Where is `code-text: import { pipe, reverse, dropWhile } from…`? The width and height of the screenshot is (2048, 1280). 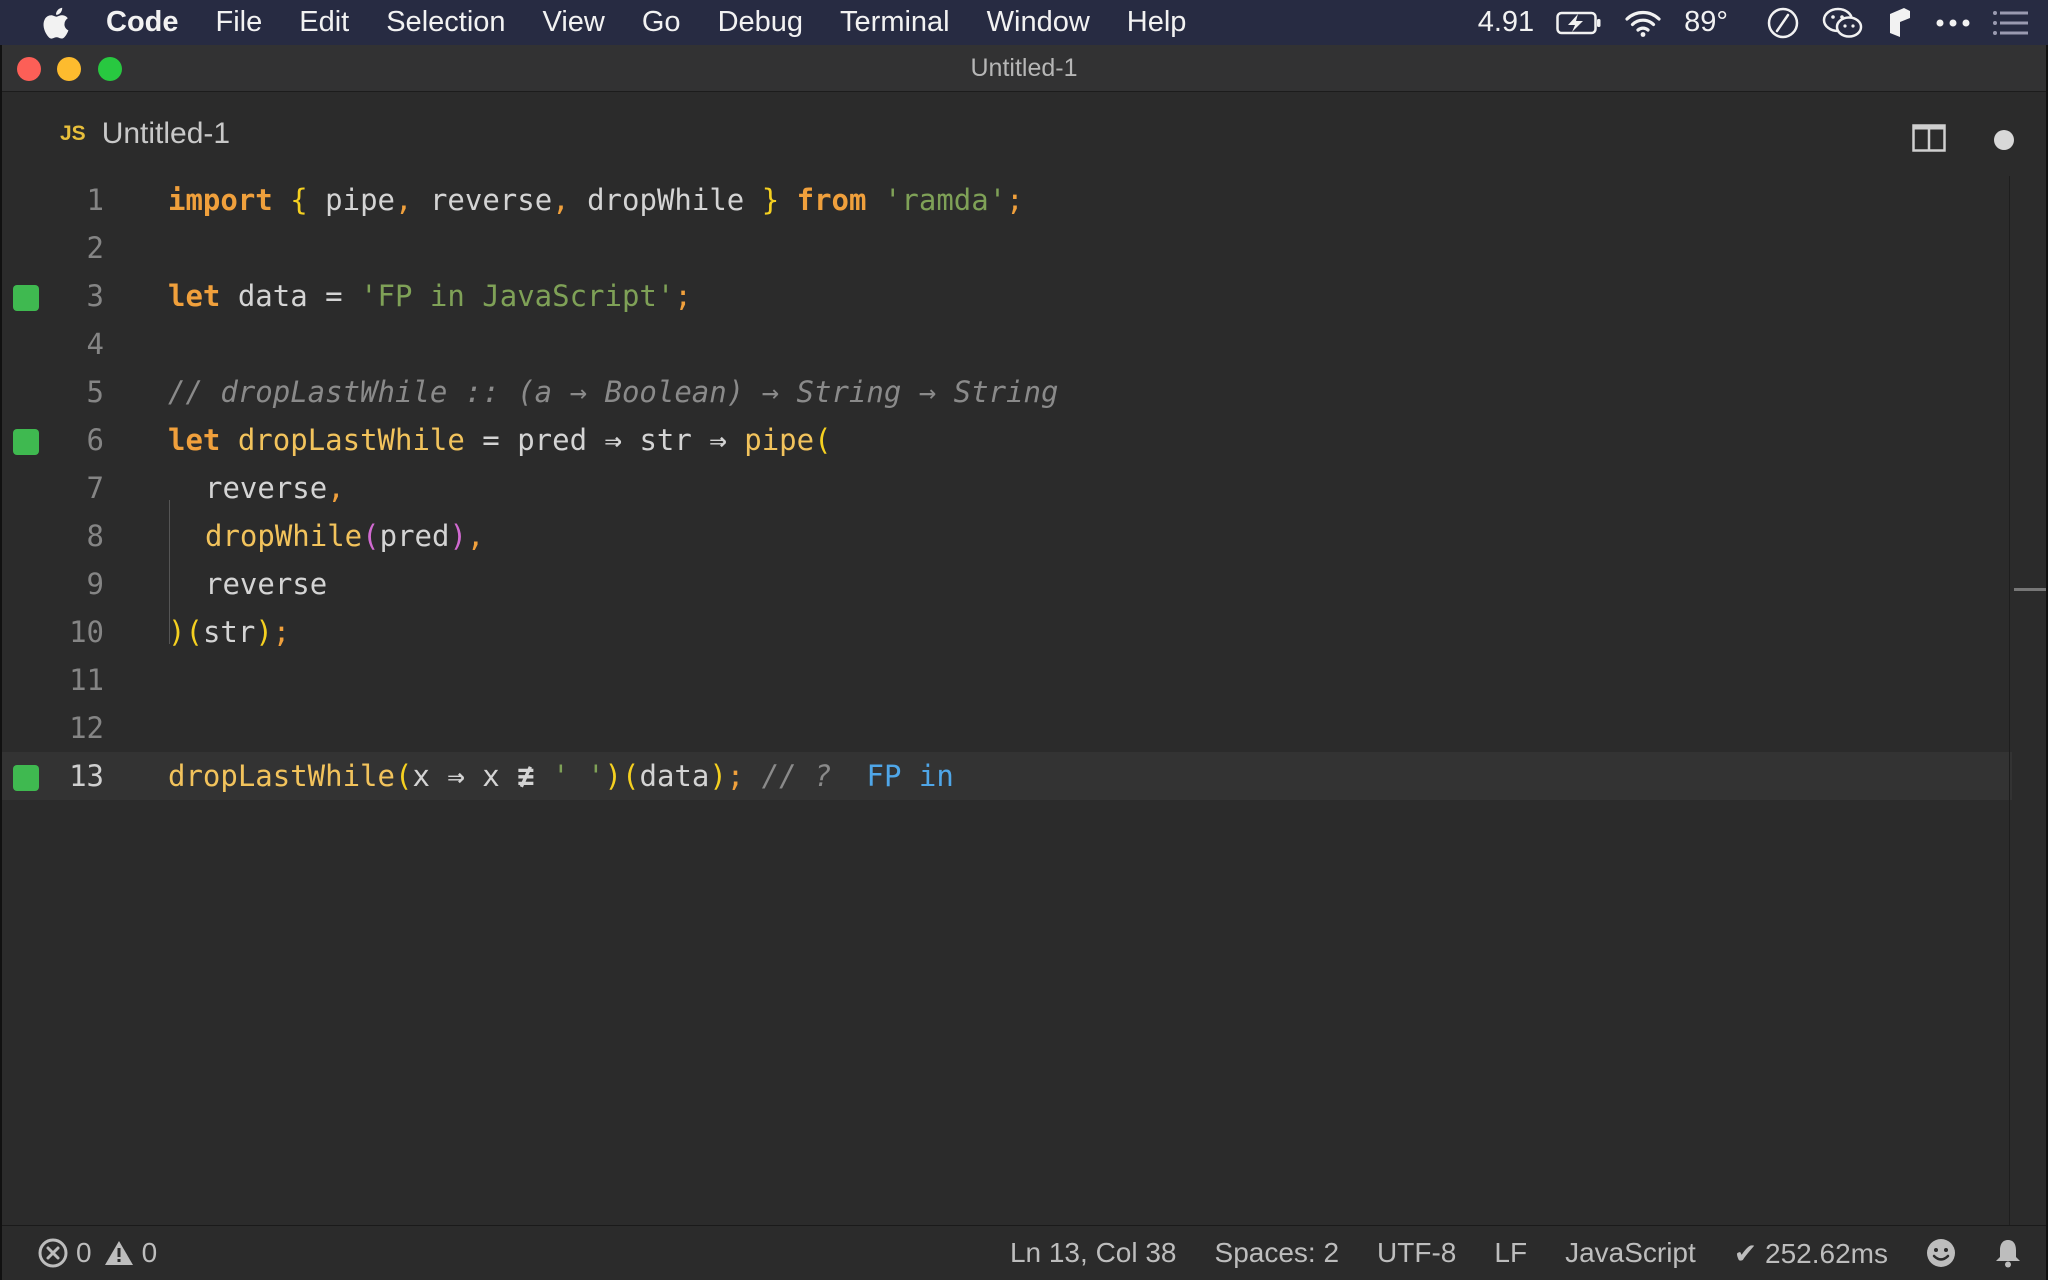
code-text: import { pipe, reverse, dropWhile } from… is located at coordinates (596, 200).